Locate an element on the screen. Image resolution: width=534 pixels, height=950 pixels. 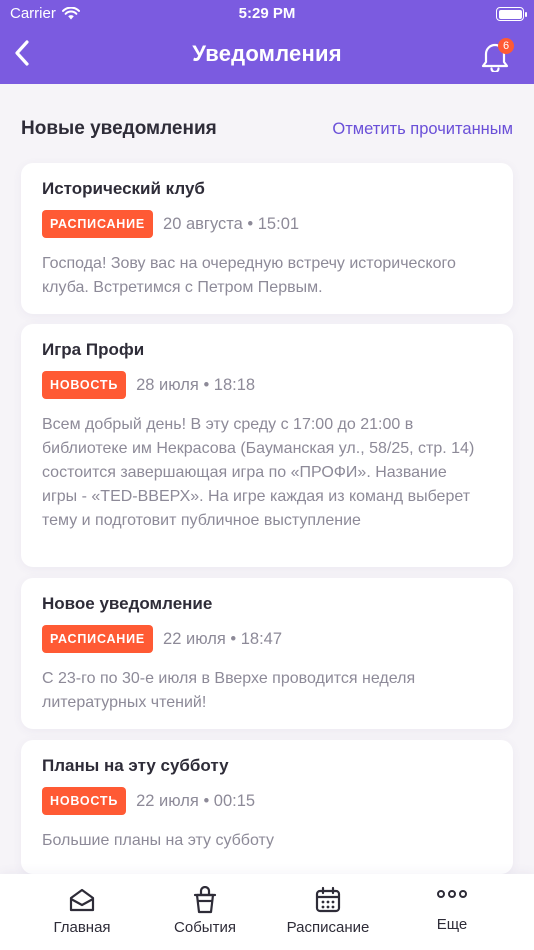
mark-read-link: Отметить прочитанным is located at coordinates (422, 129).